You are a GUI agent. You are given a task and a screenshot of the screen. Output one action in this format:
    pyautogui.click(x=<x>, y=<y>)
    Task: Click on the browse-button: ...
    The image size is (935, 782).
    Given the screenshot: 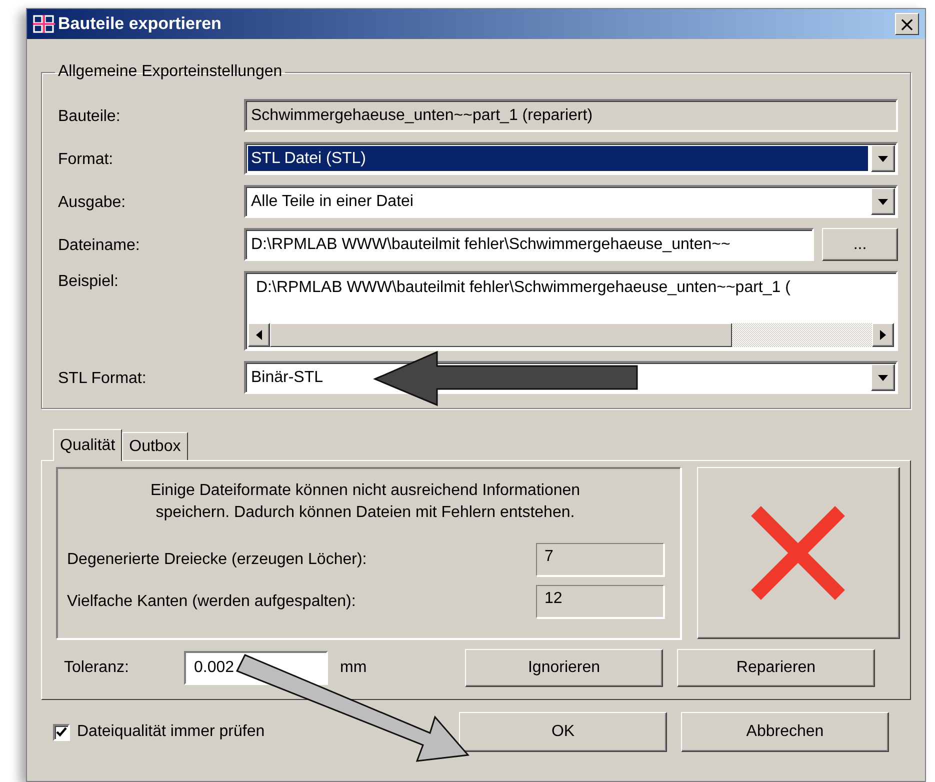 What is the action you would take?
    pyautogui.click(x=860, y=244)
    